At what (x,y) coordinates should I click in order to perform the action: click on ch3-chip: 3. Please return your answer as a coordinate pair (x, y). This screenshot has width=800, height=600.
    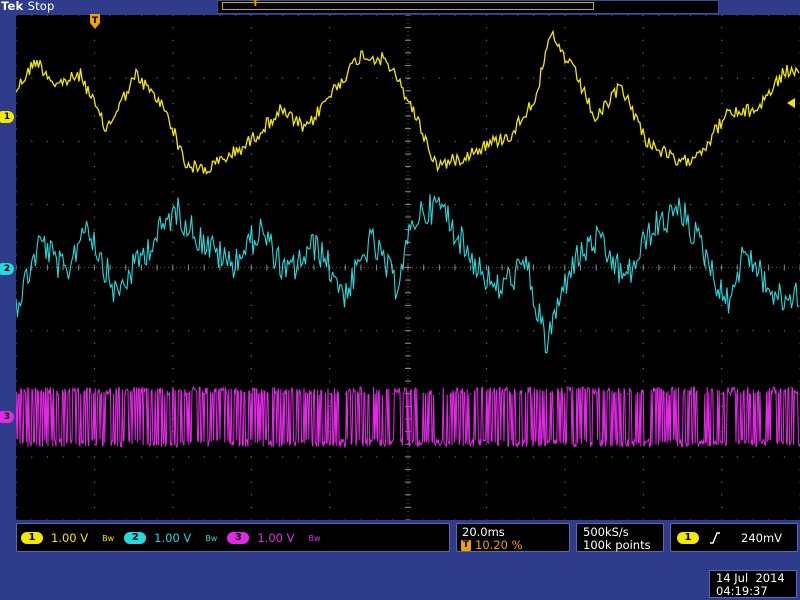
    Looking at the image, I should click on (238, 538).